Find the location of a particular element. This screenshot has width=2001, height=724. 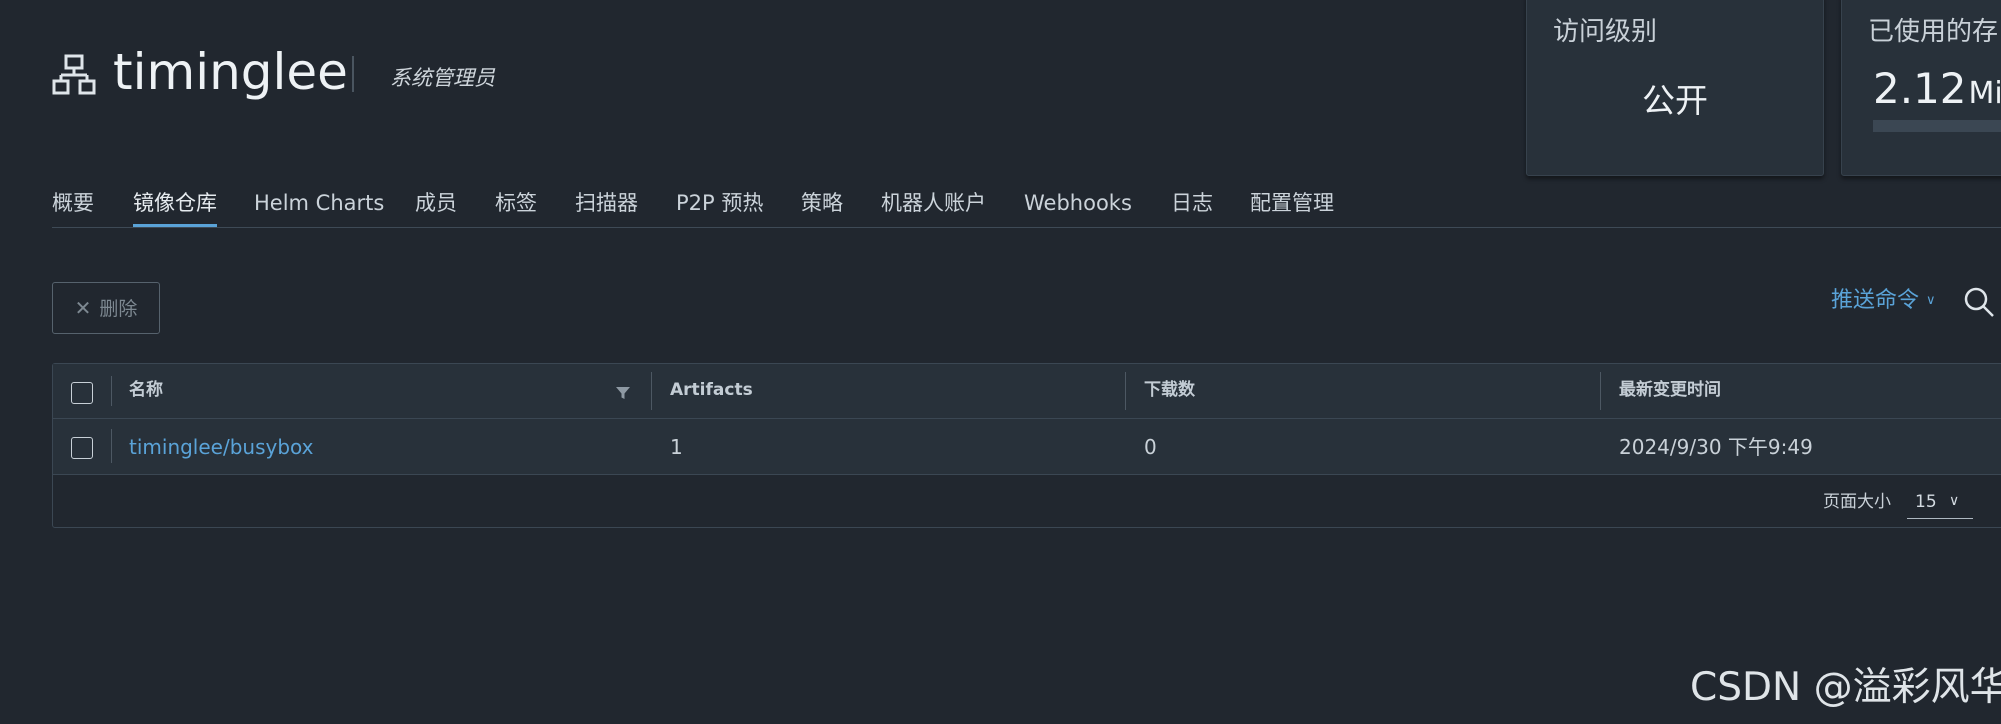

push-command-dropdown: 推送命令 ∨ is located at coordinates (1883, 301).